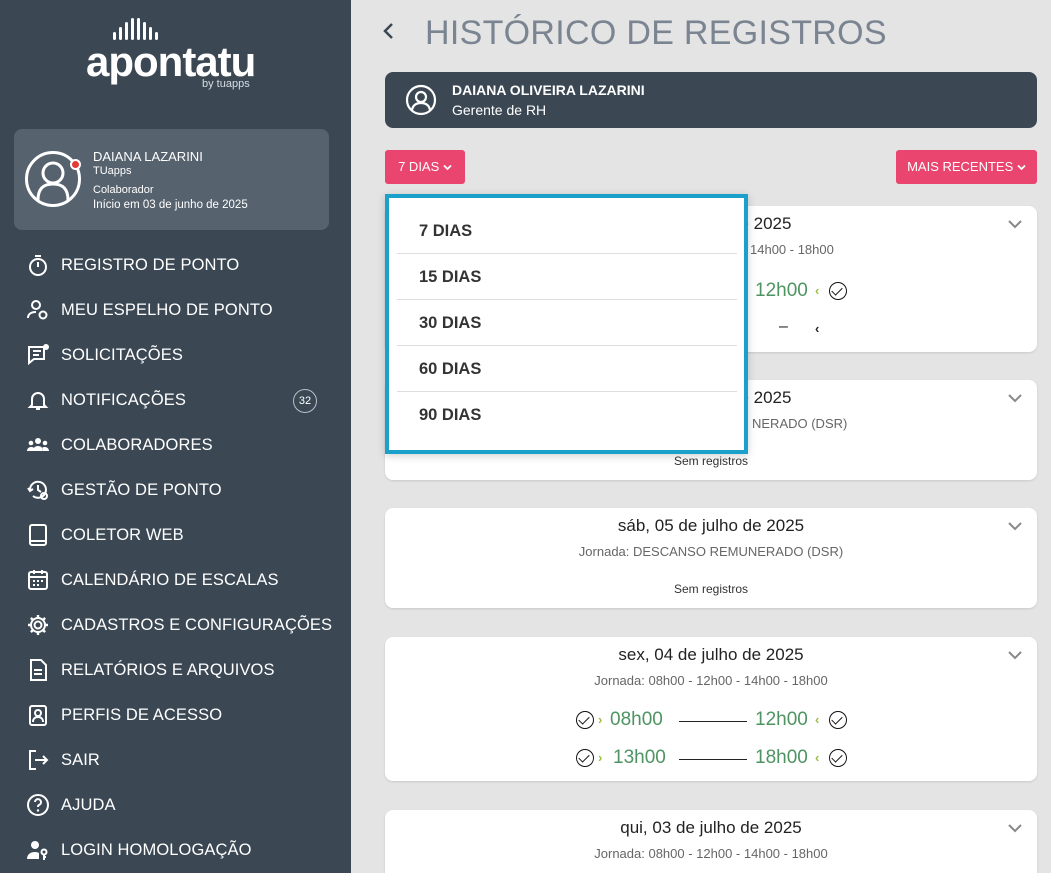 The width and height of the screenshot is (1051, 873). I want to click on card-schedule: 14h00 - 18h00, so click(792, 249).